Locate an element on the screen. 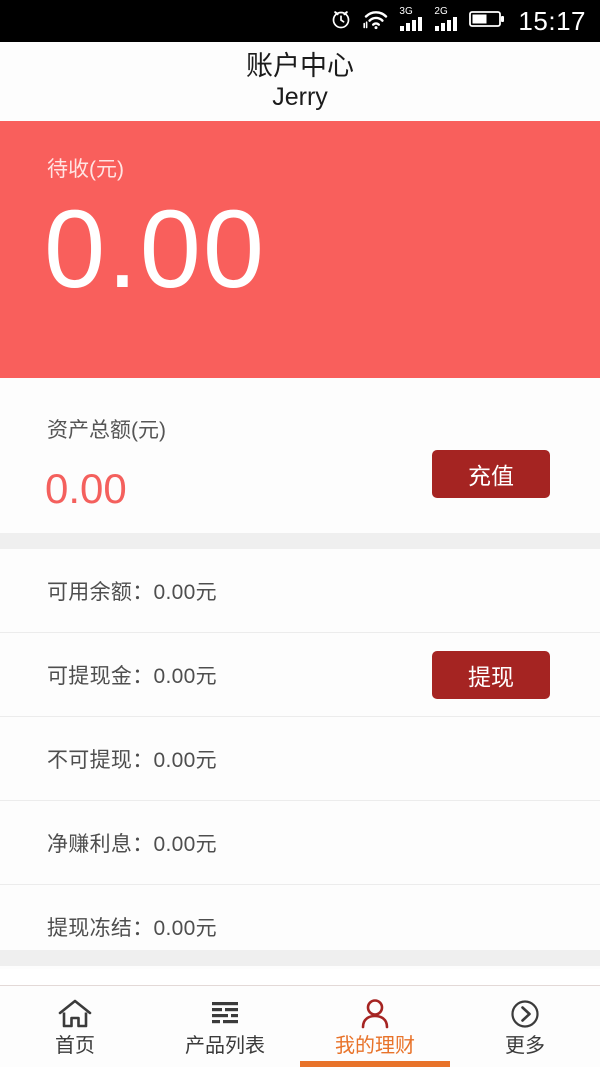  active-tab-indicator is located at coordinates (375, 1064).